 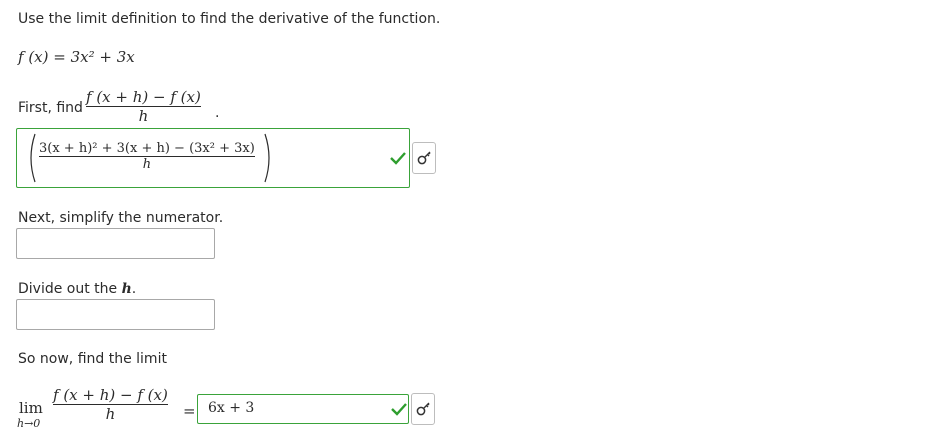 What do you see at coordinates (50, 108) in the screenshot?
I see `step1-label: First, find` at bounding box center [50, 108].